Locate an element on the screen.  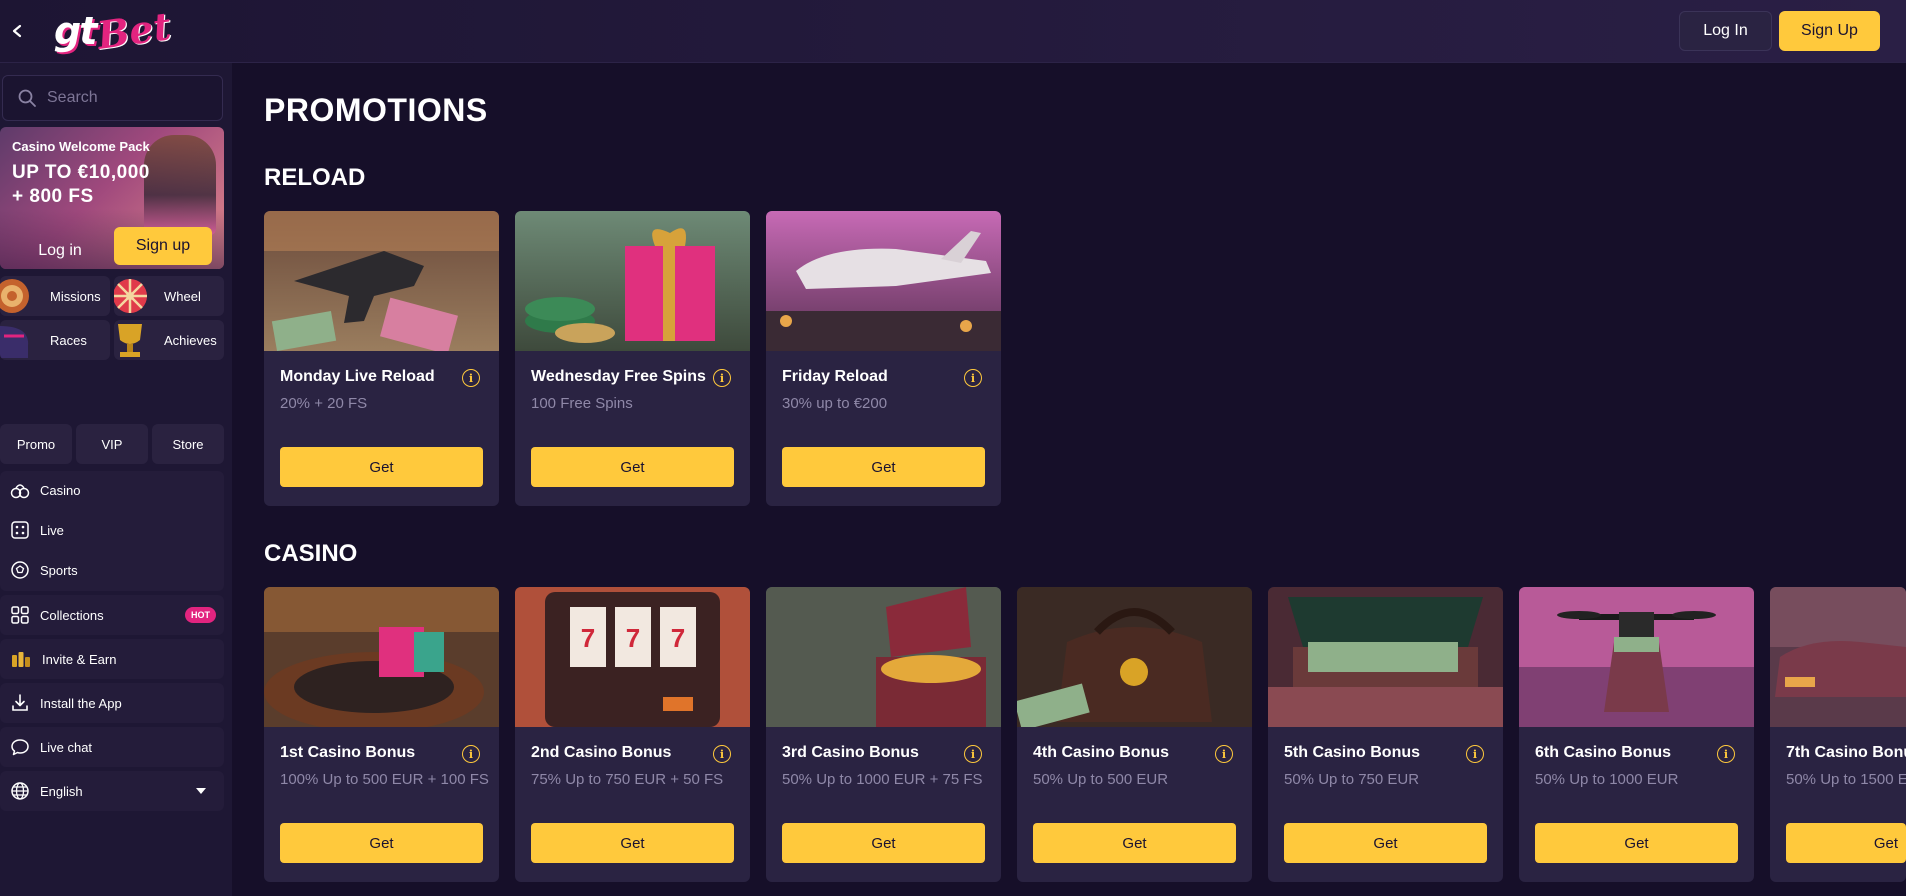
section-title-reload: RELOAD is located at coordinates (315, 177).